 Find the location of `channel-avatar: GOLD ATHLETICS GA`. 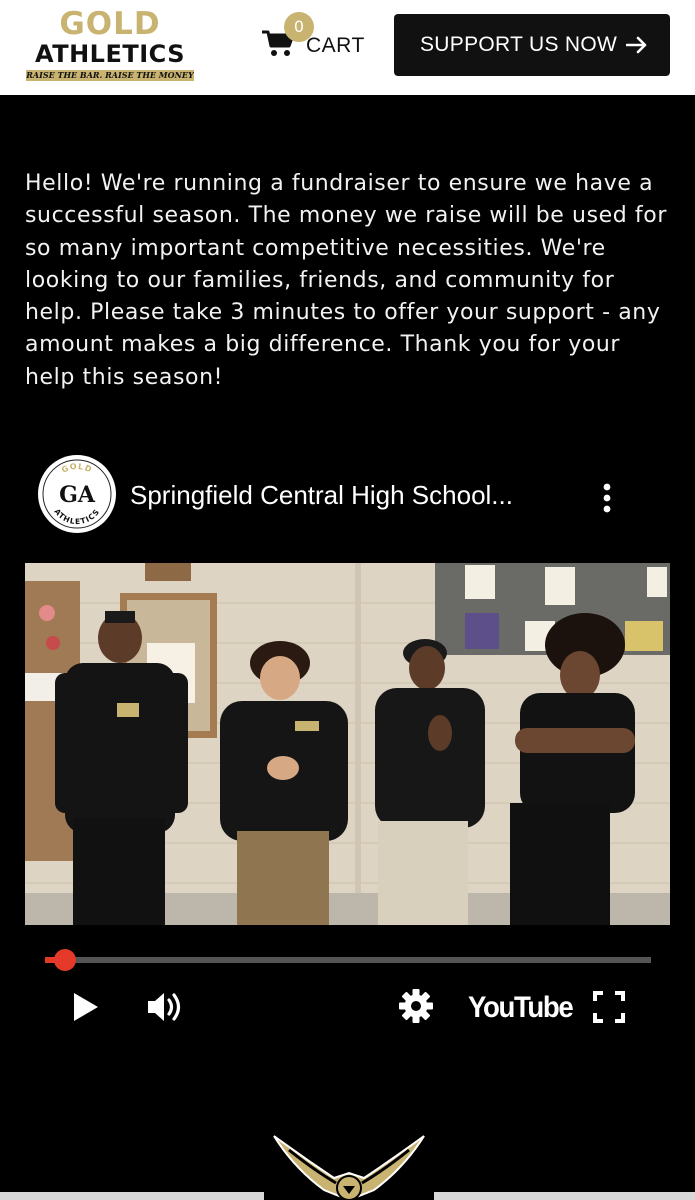

channel-avatar: GOLD ATHLETICS GA is located at coordinates (77, 494).